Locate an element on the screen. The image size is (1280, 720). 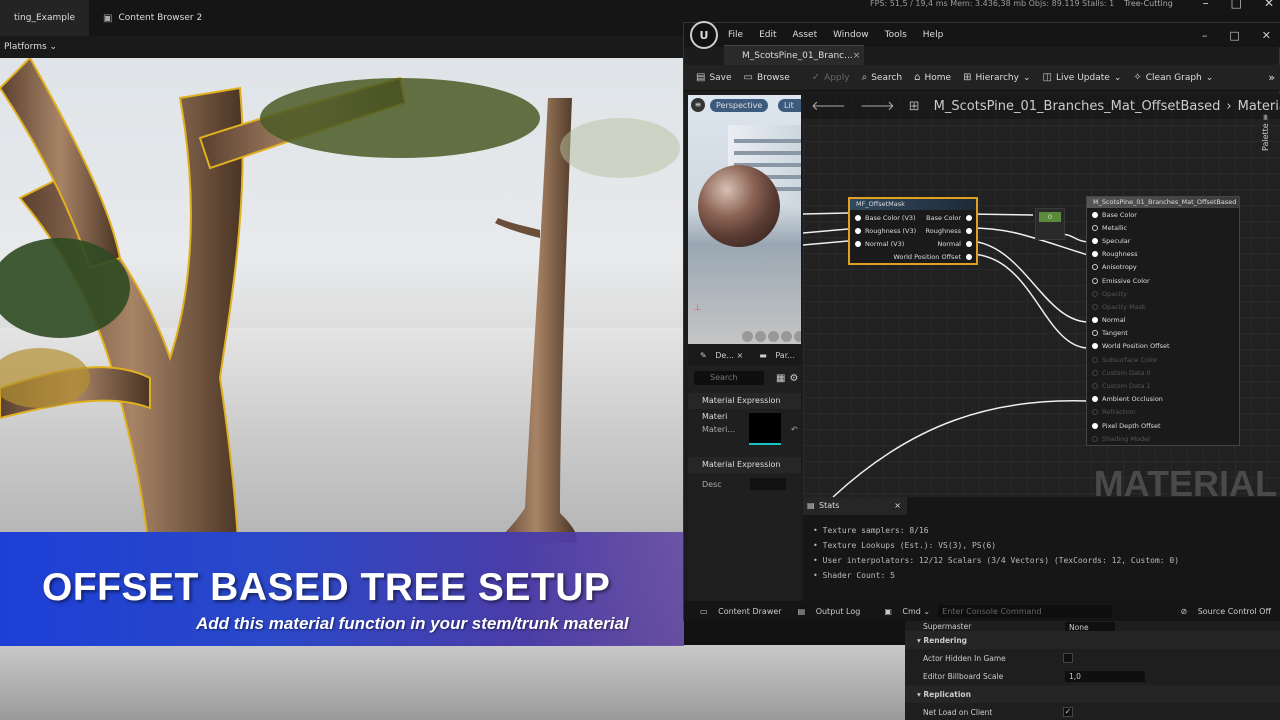
plane-icon is located at coordinates (773, 336).